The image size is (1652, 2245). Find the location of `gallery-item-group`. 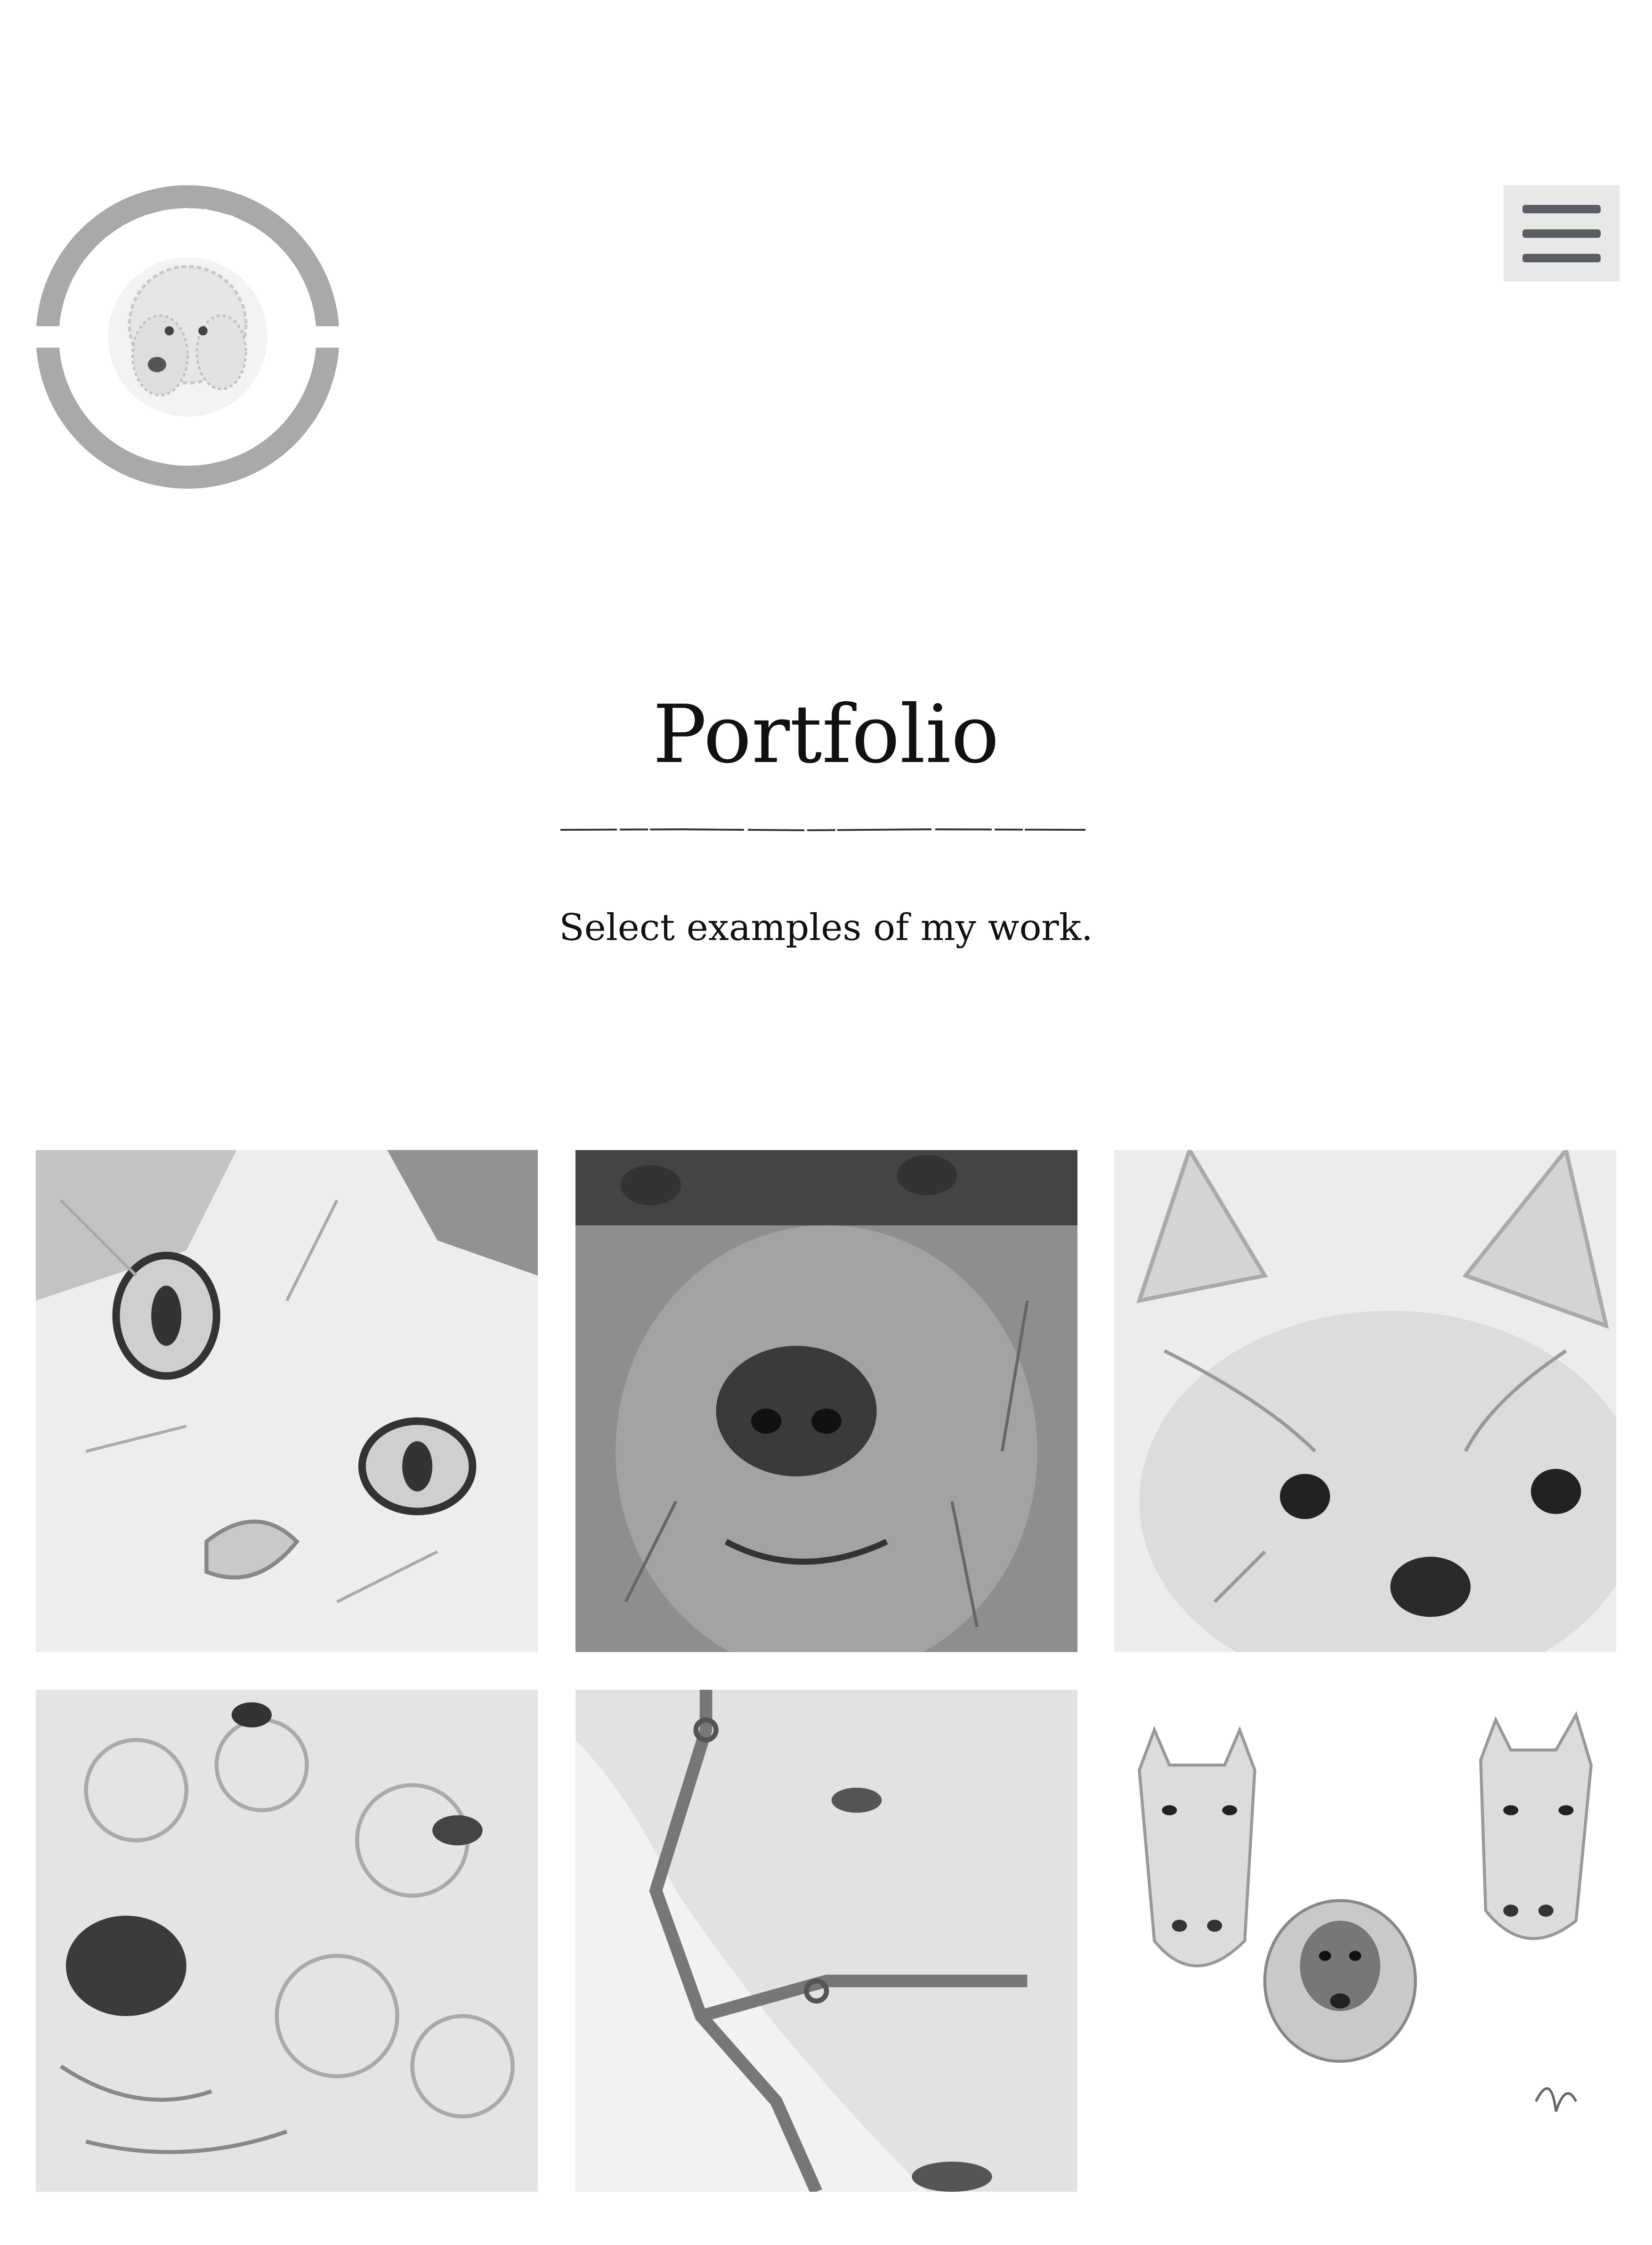

gallery-item-group is located at coordinates (1365, 1941).